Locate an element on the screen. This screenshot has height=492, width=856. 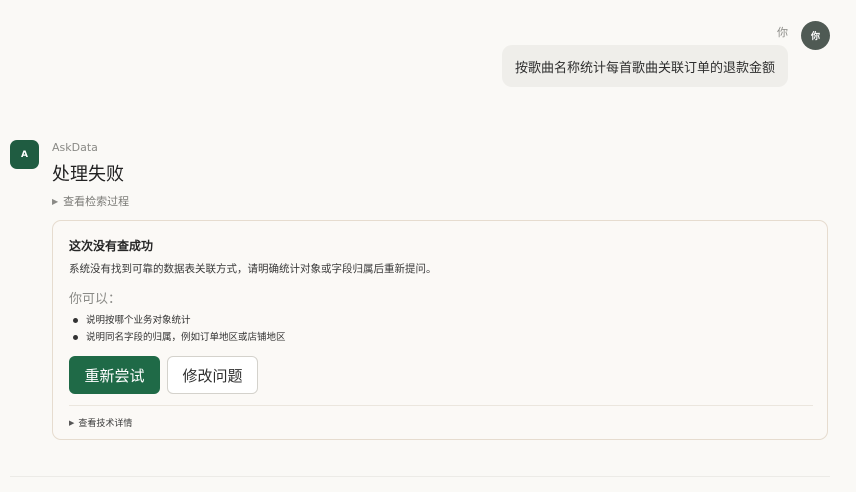
error-card-title: 这次没有查成功 is located at coordinates (111, 246).